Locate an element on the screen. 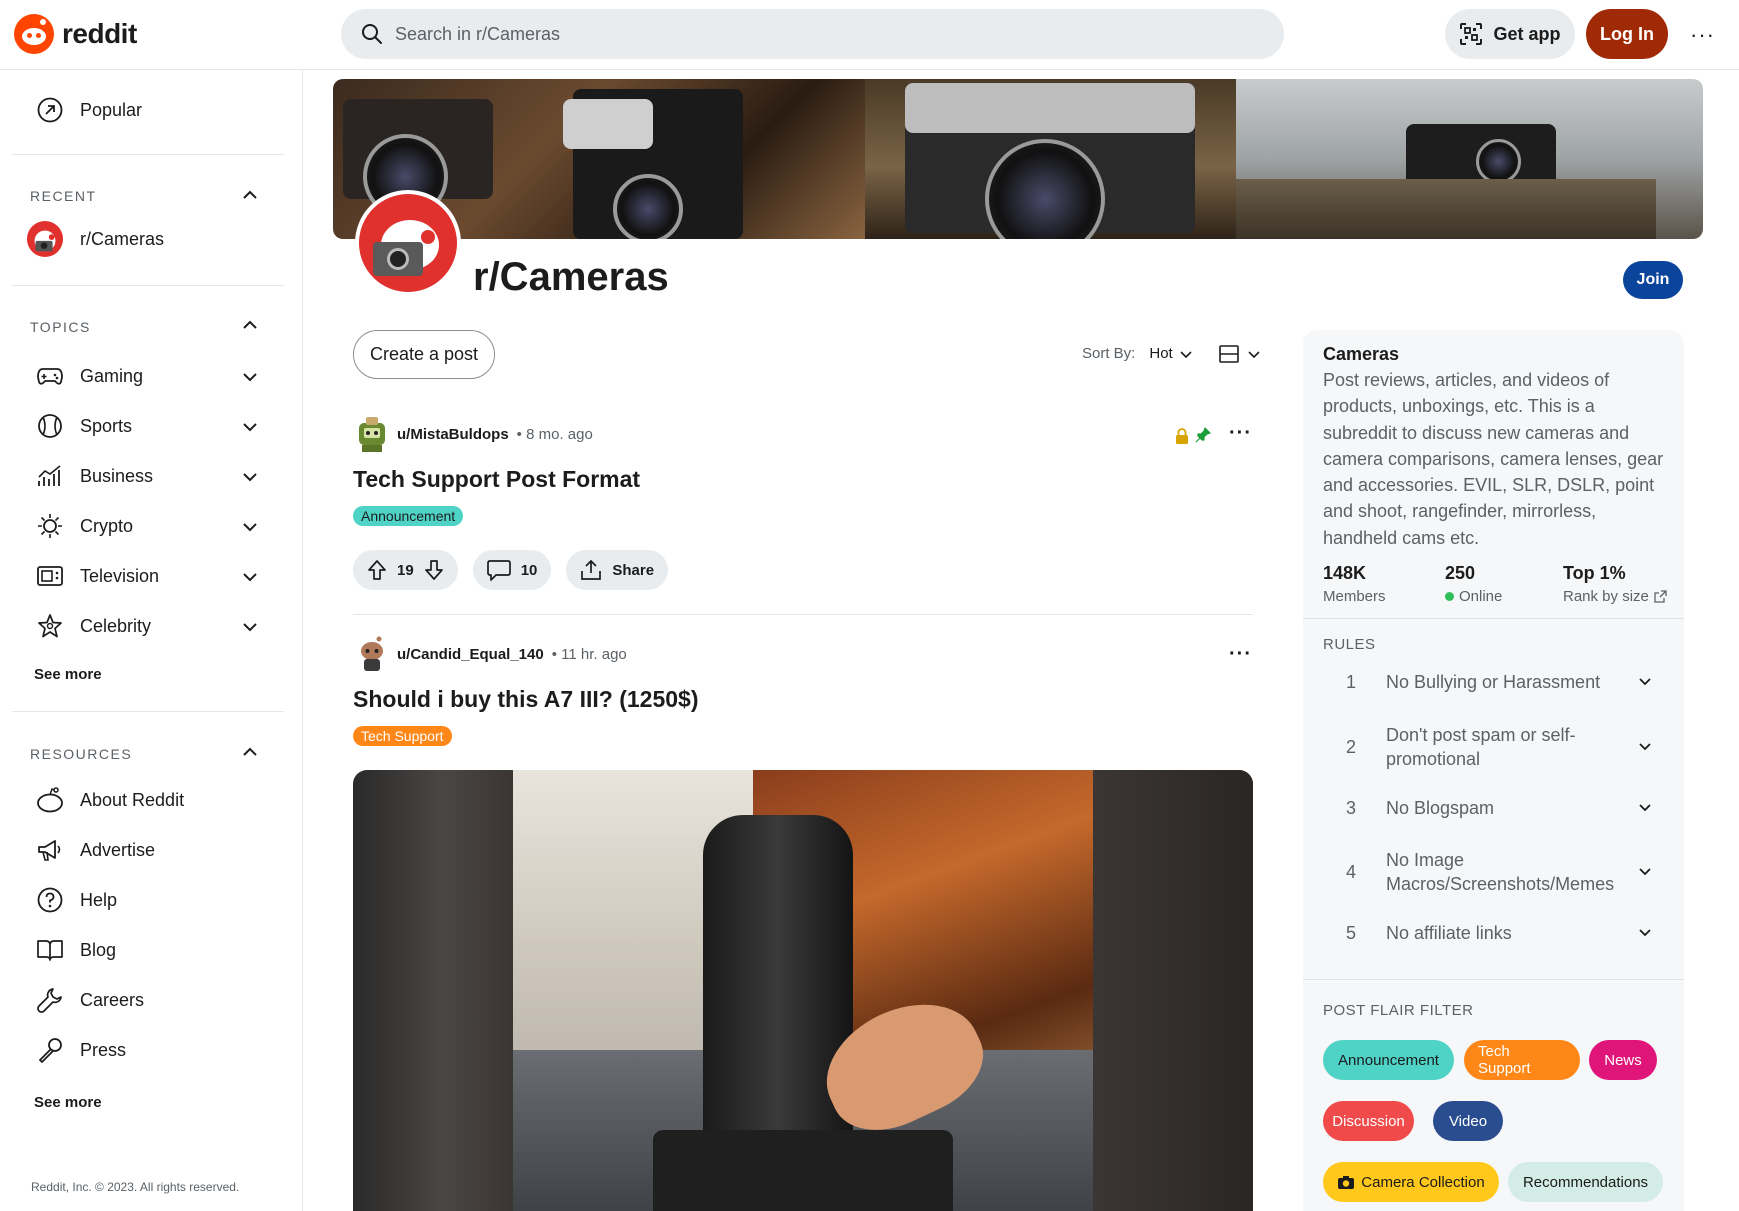 The width and height of the screenshot is (1739, 1211). sidebar-item-gaming: Gaming is located at coordinates (89, 376).